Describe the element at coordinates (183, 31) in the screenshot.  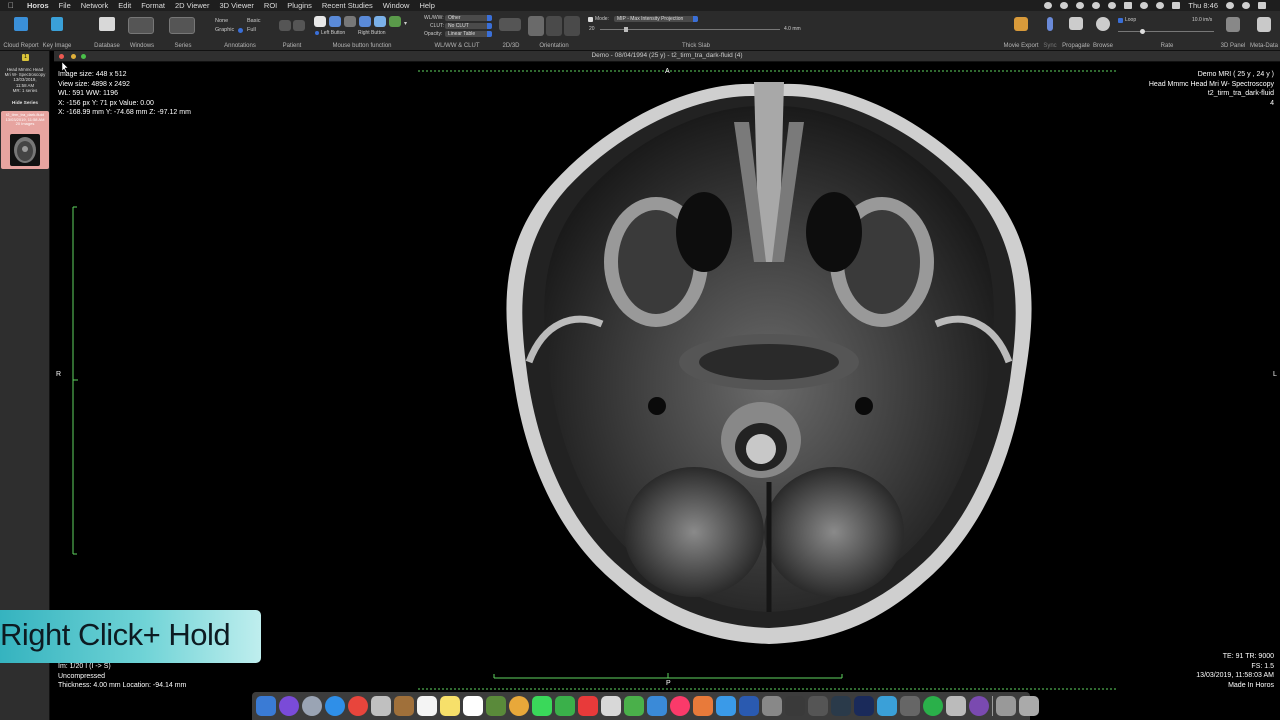
I see `series-button: Series` at that location.